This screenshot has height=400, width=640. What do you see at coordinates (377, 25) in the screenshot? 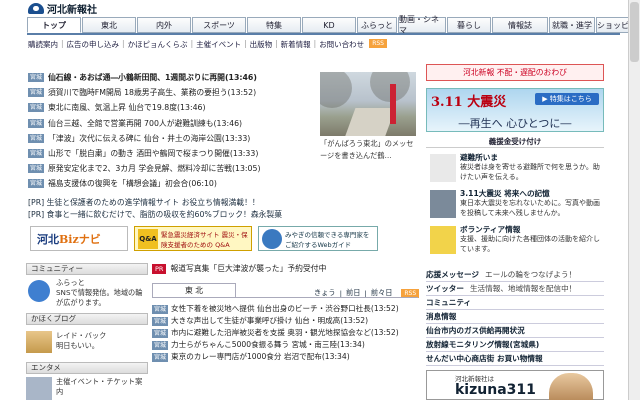
I see `nav-tab: ふらっと` at bounding box center [377, 25].